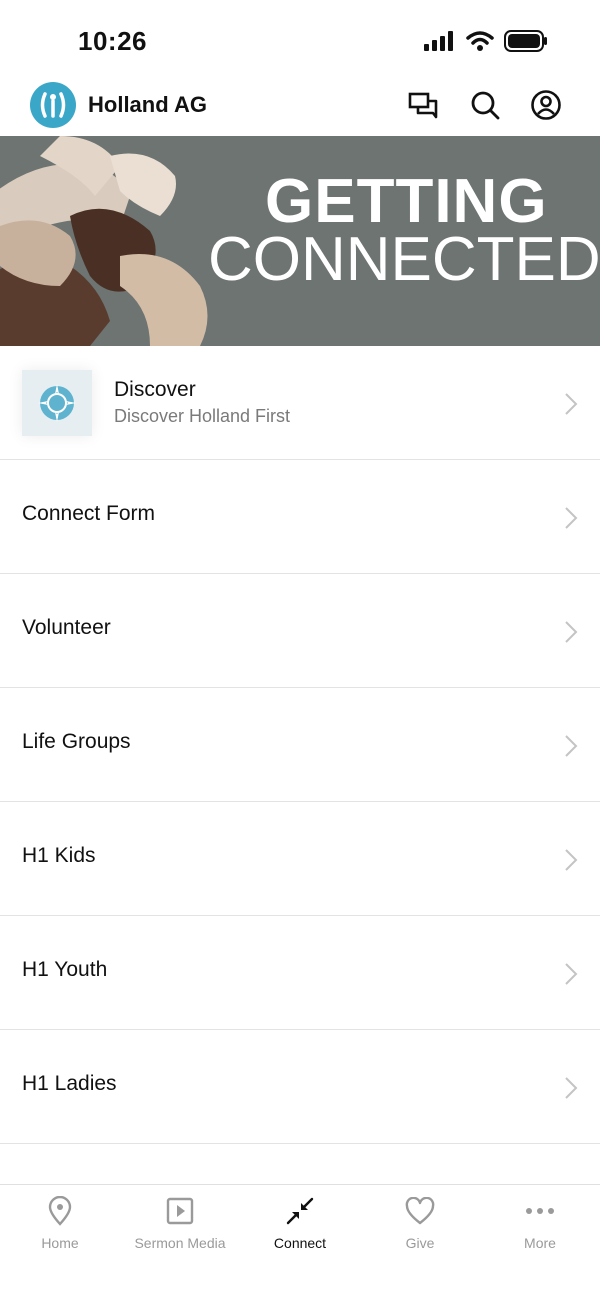  Describe the element at coordinates (540, 1211) in the screenshot. I see `more-dots-icon` at that location.